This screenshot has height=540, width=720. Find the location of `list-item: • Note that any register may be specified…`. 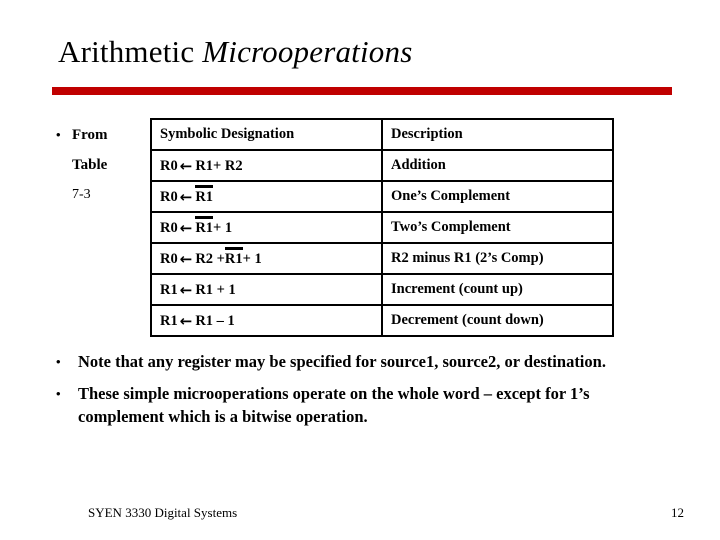

list-item: • Note that any register may be specified… is located at coordinates (362, 361).